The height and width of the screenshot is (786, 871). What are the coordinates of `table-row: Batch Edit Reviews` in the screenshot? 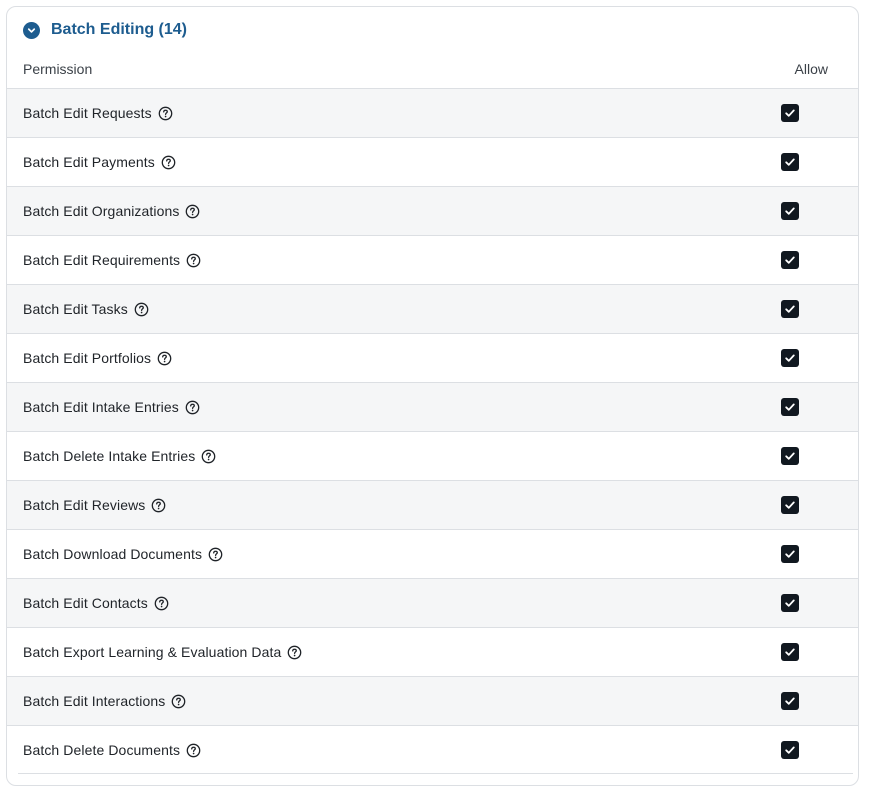 It's located at (432, 504).